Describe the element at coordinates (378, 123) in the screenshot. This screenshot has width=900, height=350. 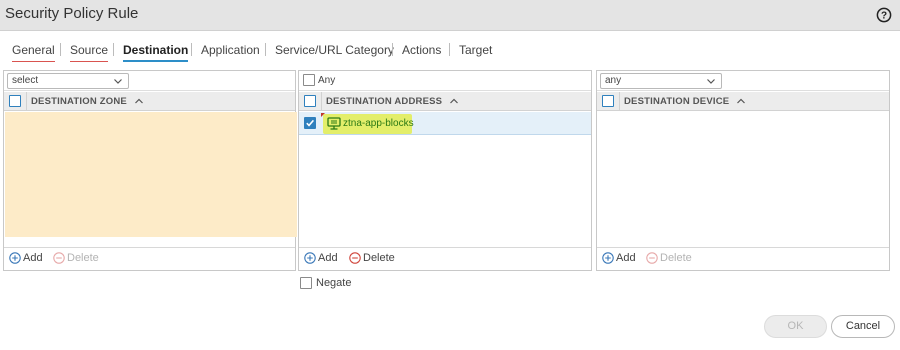
I see `address-object-name: ztna-app-blocks` at that location.